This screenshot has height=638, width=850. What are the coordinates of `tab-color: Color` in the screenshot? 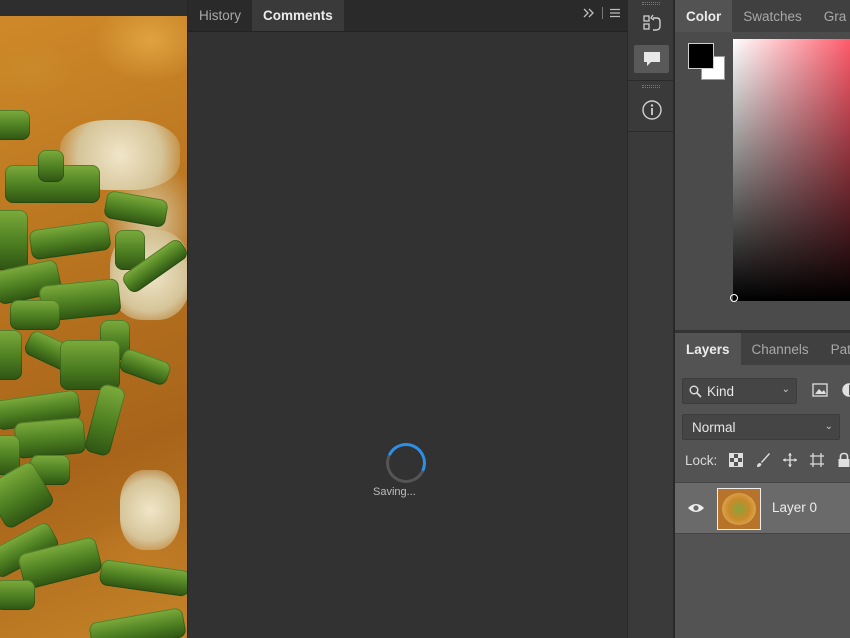 It's located at (704, 16).